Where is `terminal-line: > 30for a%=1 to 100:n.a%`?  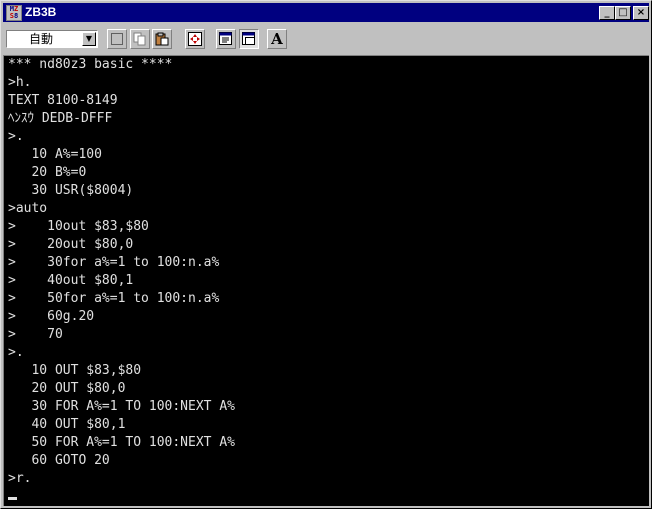
terminal-line: > 30for a%=1 to 100:n.a% is located at coordinates (114, 262).